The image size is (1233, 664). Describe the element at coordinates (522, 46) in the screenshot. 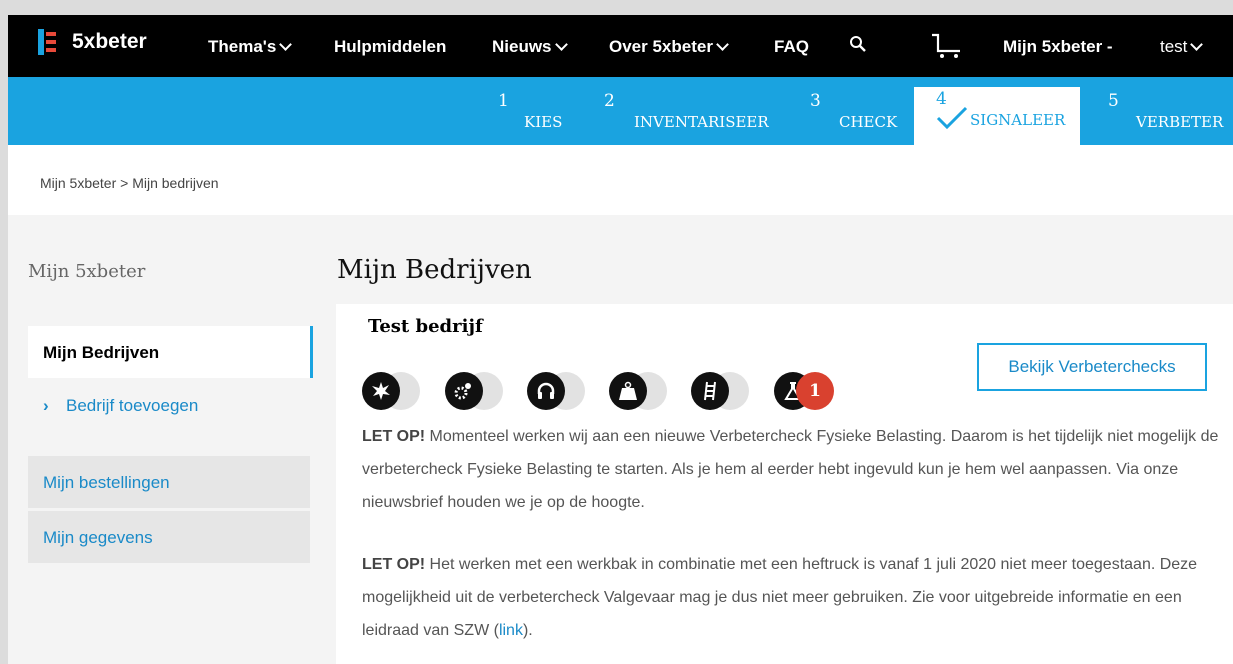

I see `nav-nieuws-label: Nieuws` at that location.